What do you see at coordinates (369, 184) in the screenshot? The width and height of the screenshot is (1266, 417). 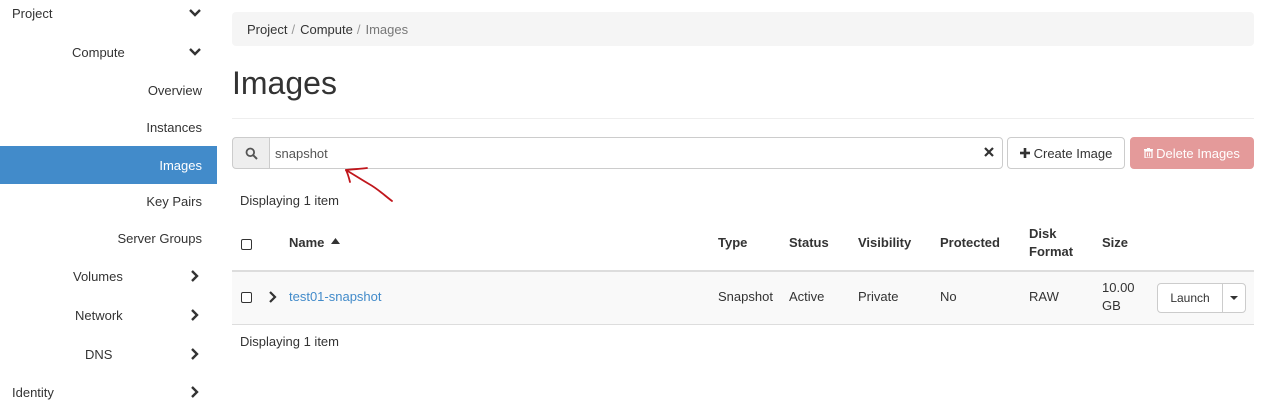 I see `annotation-arrow-icon` at bounding box center [369, 184].